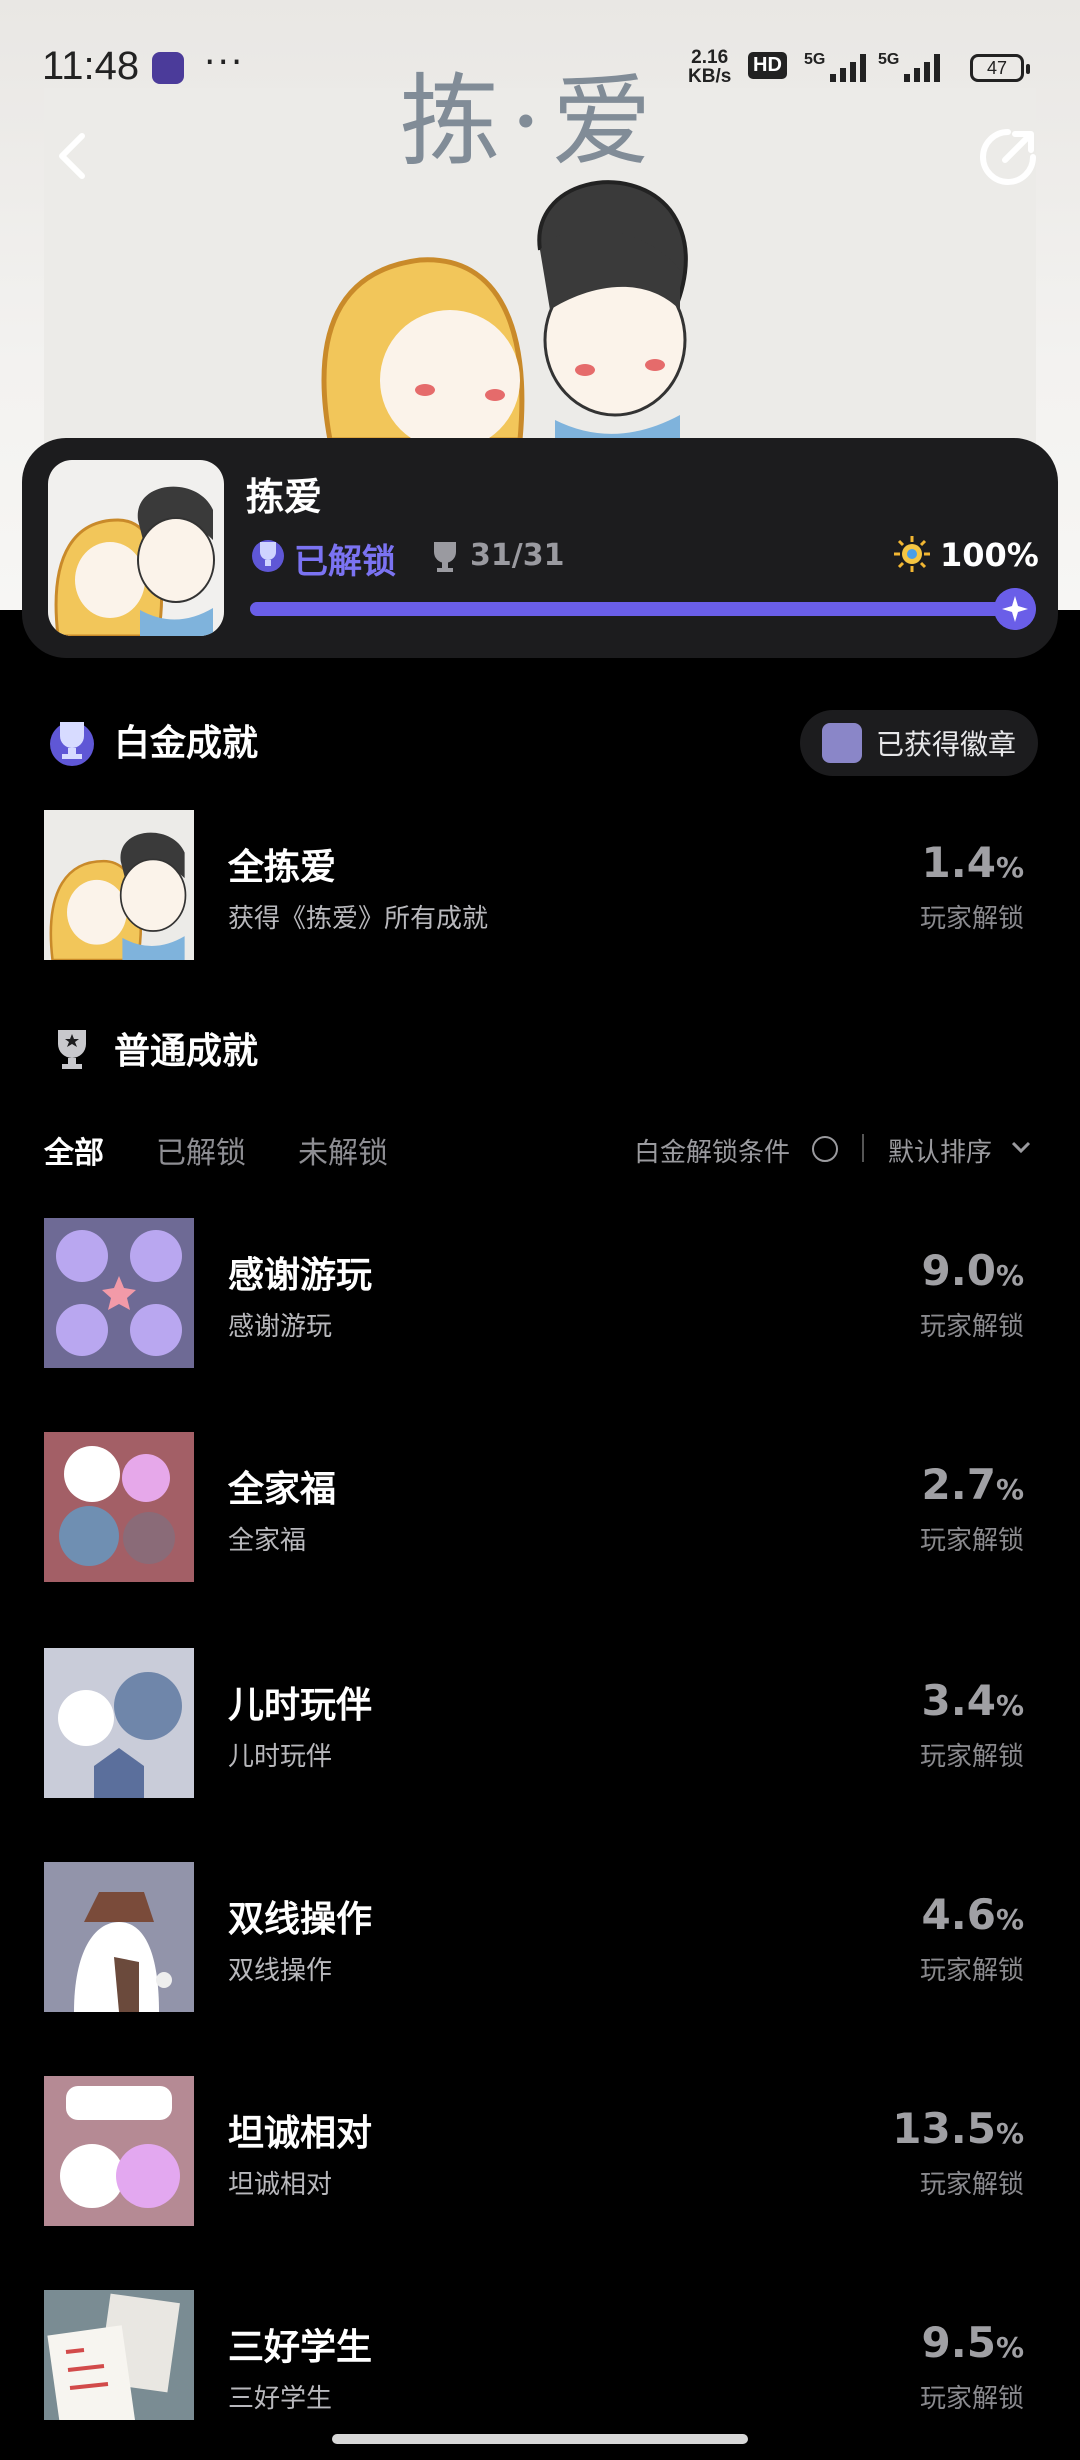  What do you see at coordinates (1021, 1147) in the screenshot?
I see `chevron-down-icon` at bounding box center [1021, 1147].